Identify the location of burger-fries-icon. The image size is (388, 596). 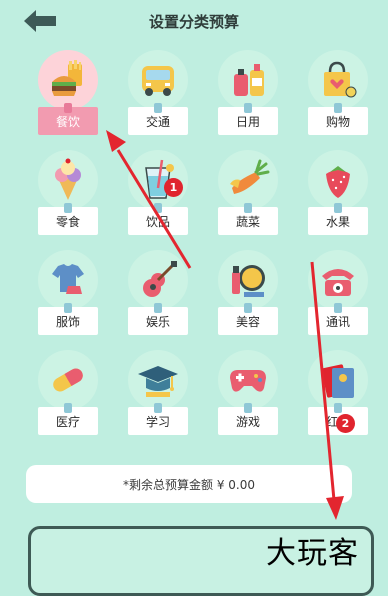
(68, 80).